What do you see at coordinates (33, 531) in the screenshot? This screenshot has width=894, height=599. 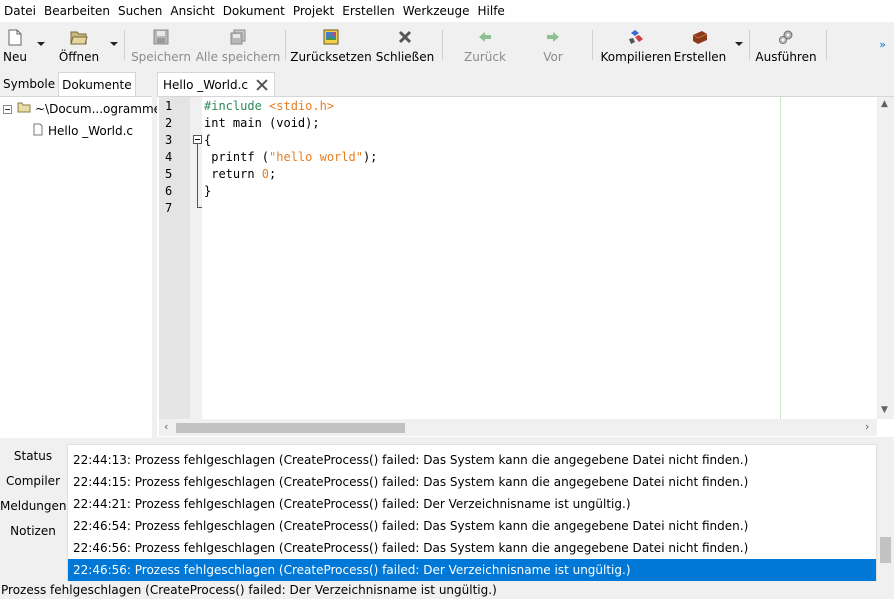 I see `tab-notizen: Notizen` at bounding box center [33, 531].